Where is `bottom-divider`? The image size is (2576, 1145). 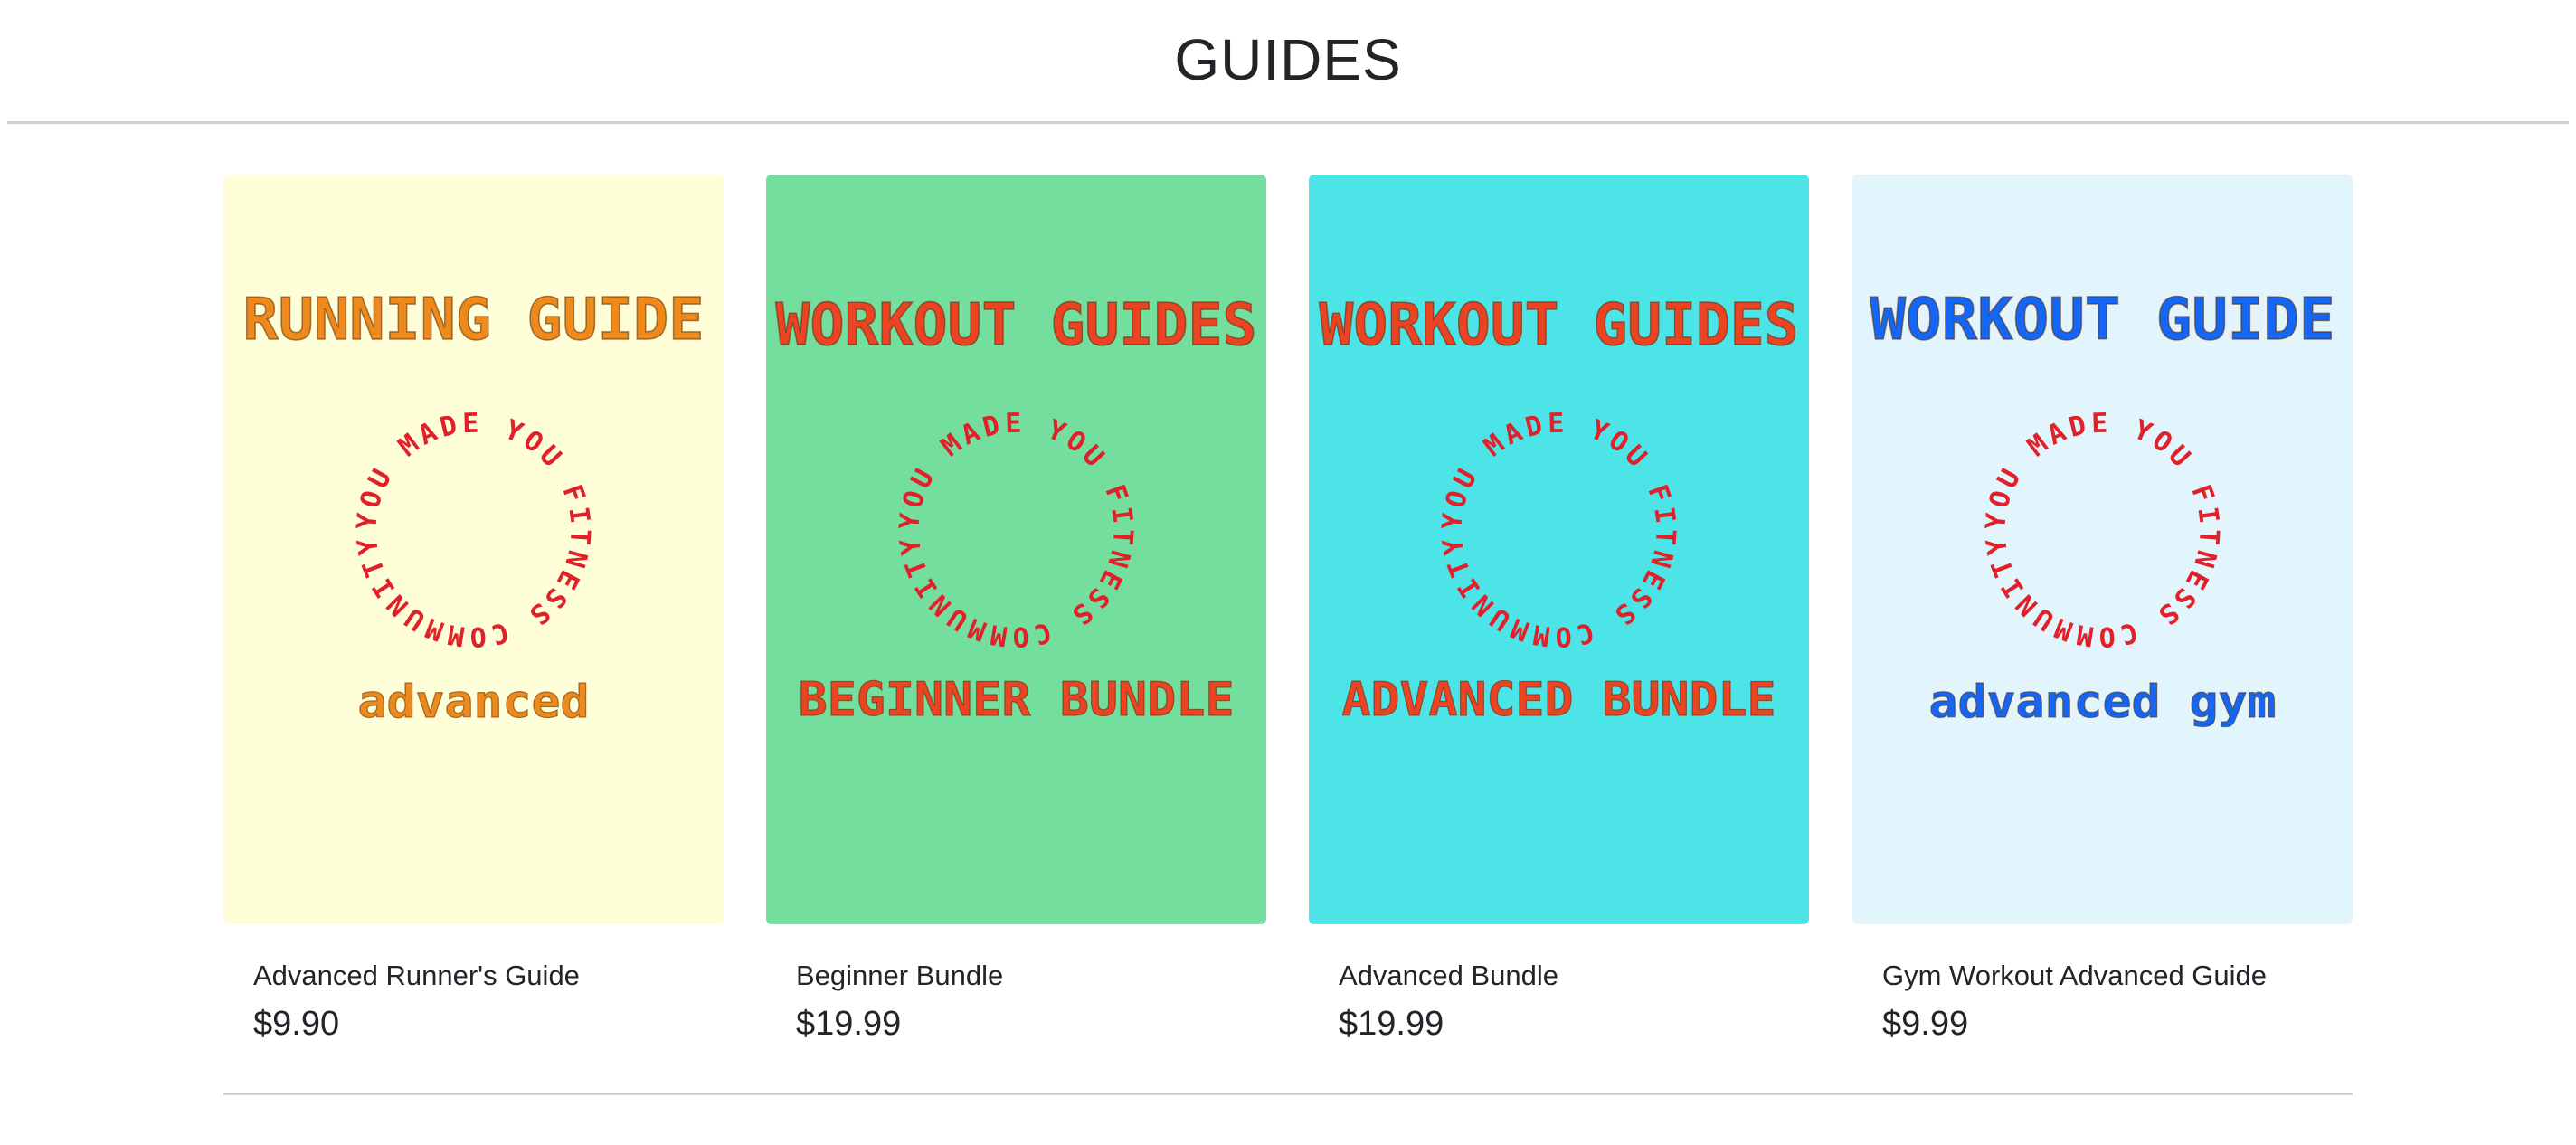
bottom-divider is located at coordinates (1288, 1094).